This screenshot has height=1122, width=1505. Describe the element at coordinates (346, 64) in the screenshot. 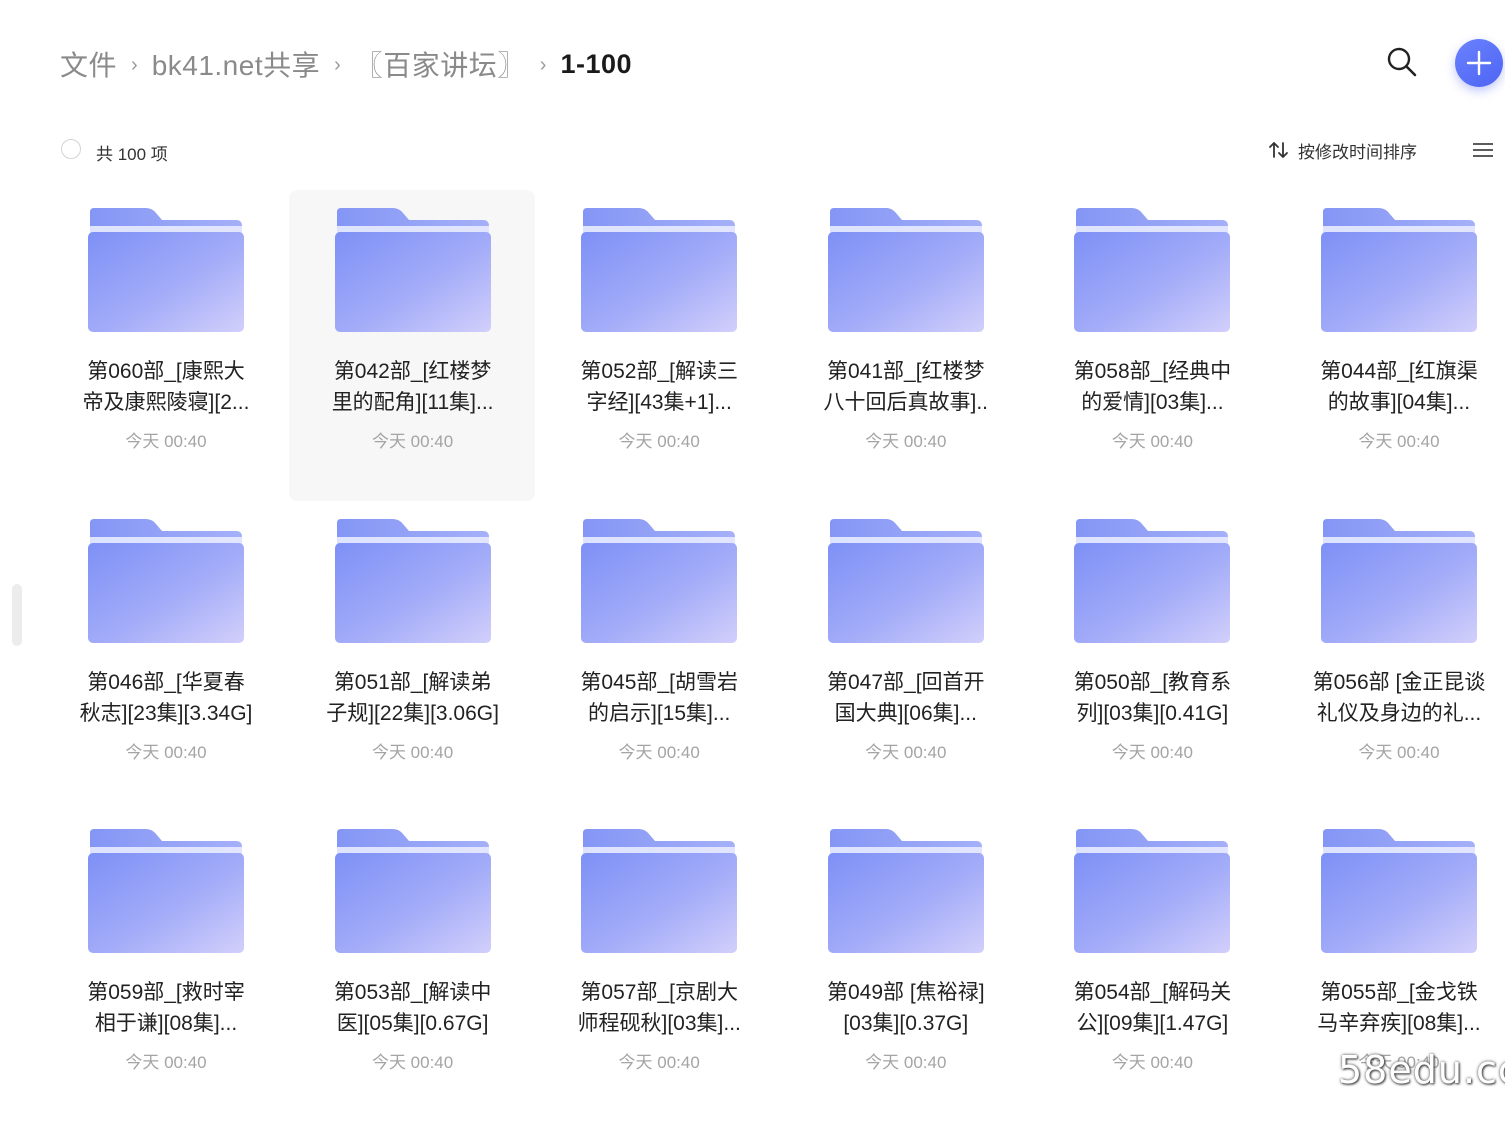

I see `breadcrumb: 文件 › bk41.net共享 › 〖百家讲坛〗 › 1-100` at that location.